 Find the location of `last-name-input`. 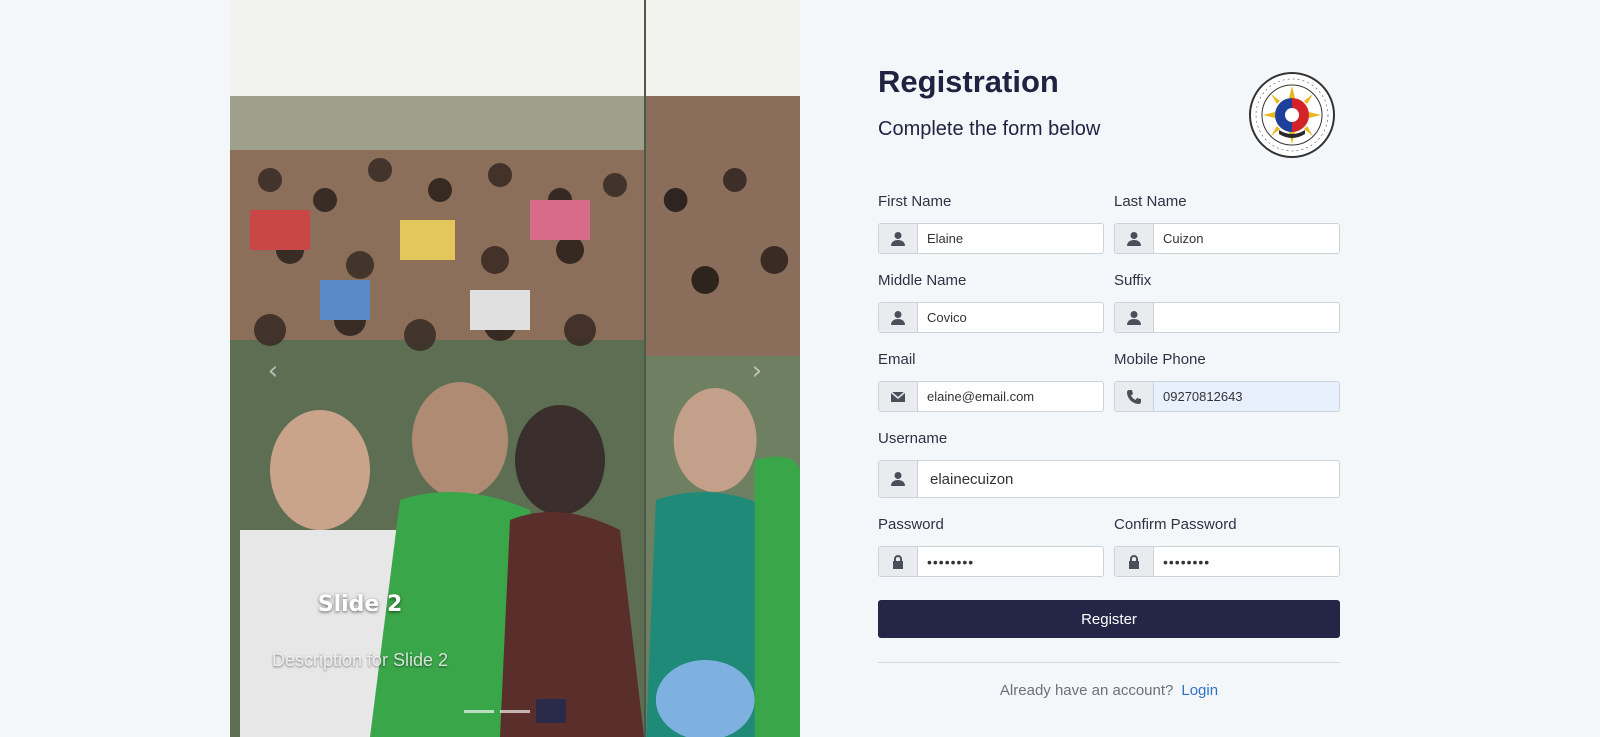

last-name-input is located at coordinates (1246, 238).